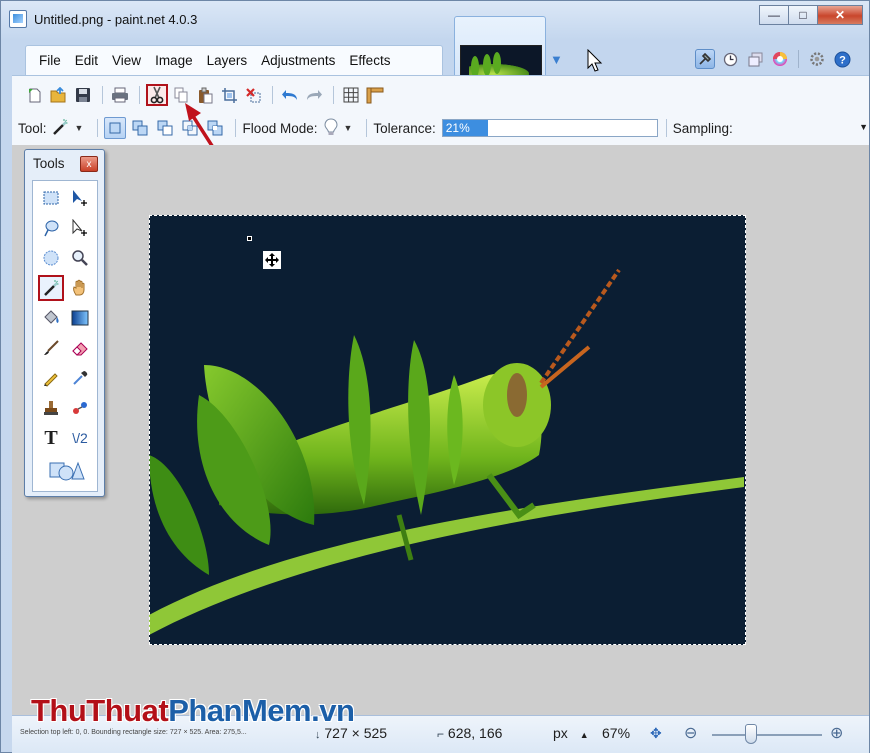 The height and width of the screenshot is (753, 870). What do you see at coordinates (253, 95) in the screenshot?
I see `deselect-icon` at bounding box center [253, 95].